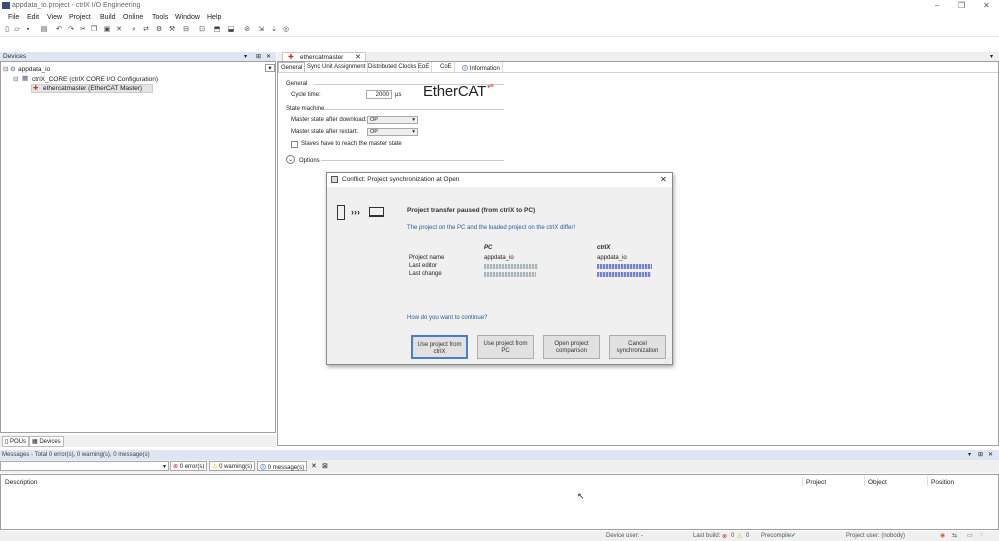  I want to click on slaves-checkbox, so click(294, 144).